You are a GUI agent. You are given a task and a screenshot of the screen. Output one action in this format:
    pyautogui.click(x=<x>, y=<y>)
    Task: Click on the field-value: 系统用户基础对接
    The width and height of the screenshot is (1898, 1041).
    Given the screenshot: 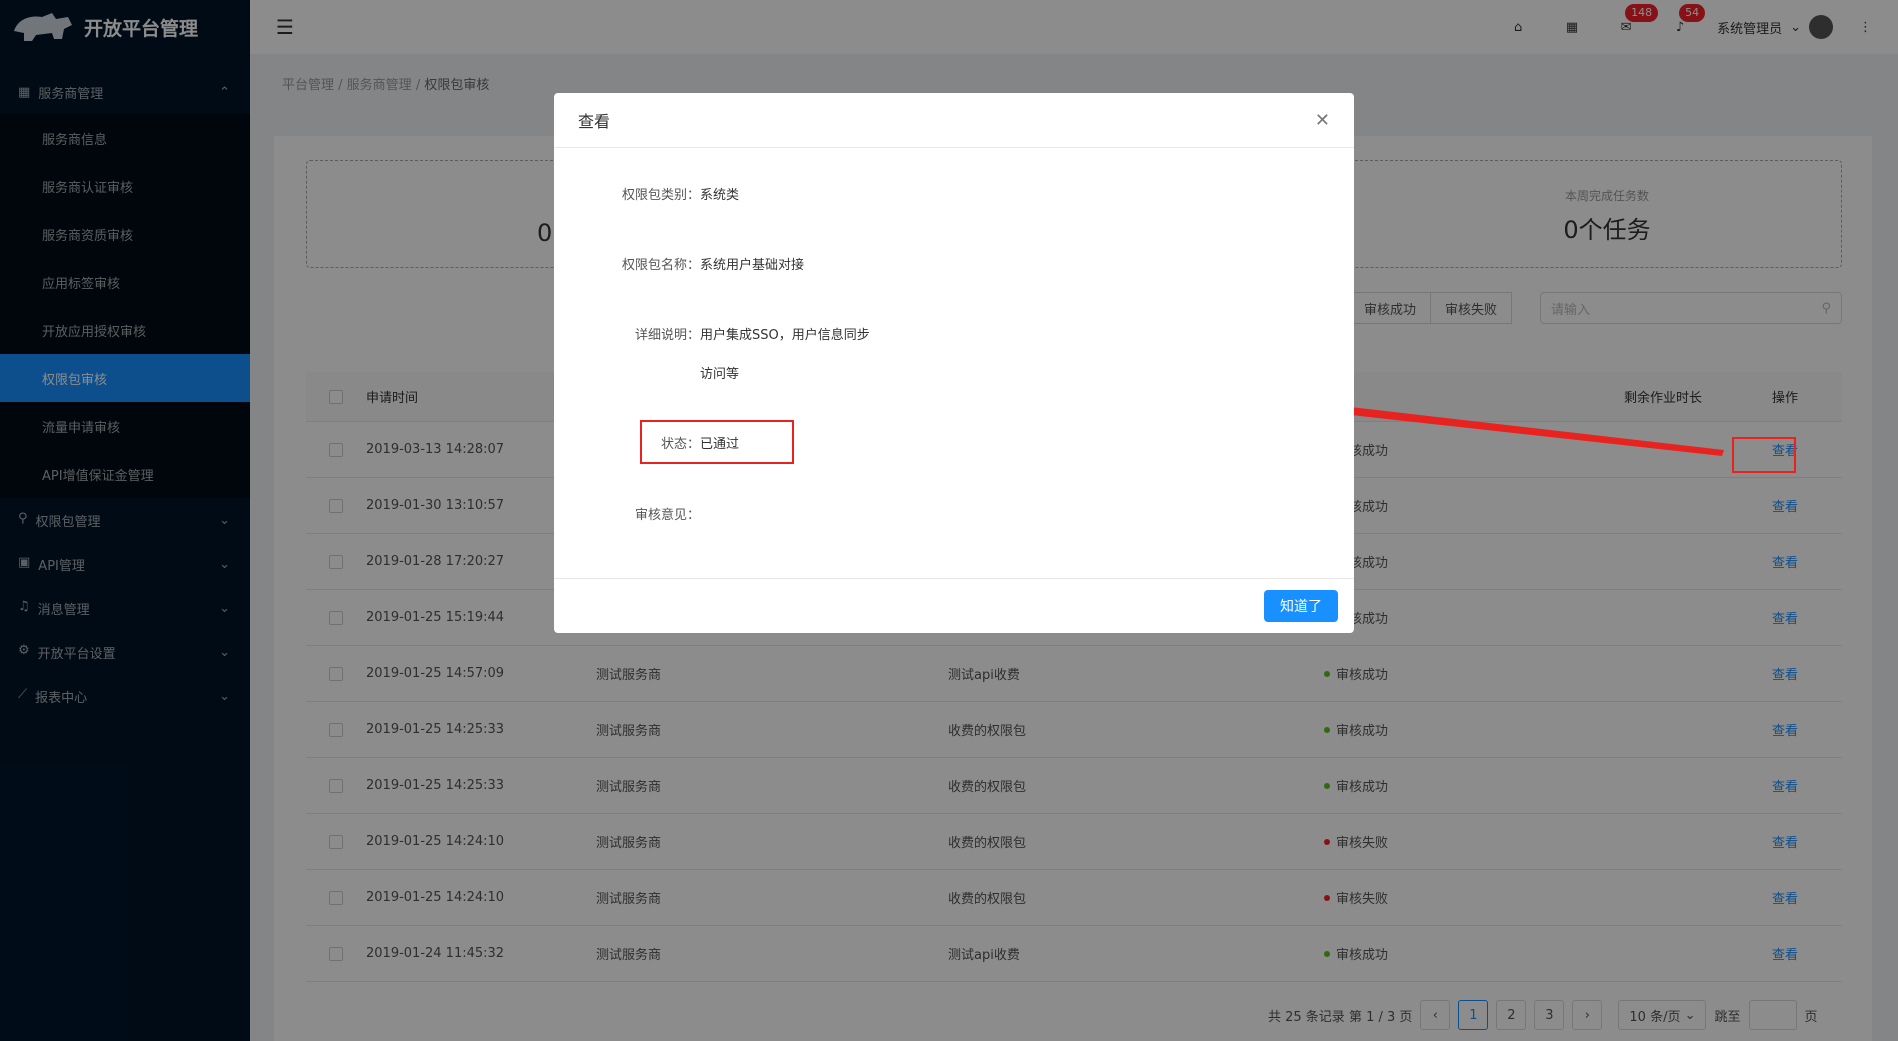 What is the action you would take?
    pyautogui.click(x=752, y=265)
    